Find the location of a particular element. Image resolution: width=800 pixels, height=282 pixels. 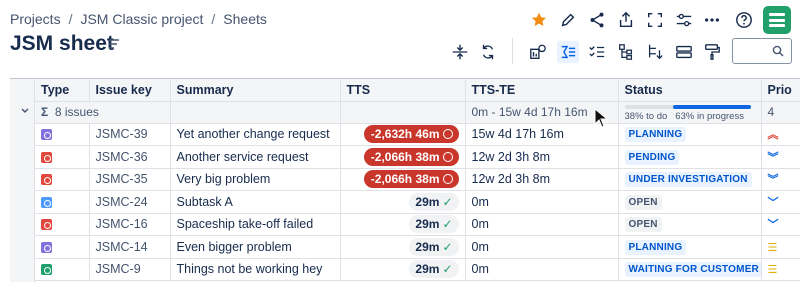

issue-key-cell: JSMC-39 is located at coordinates (130, 134).